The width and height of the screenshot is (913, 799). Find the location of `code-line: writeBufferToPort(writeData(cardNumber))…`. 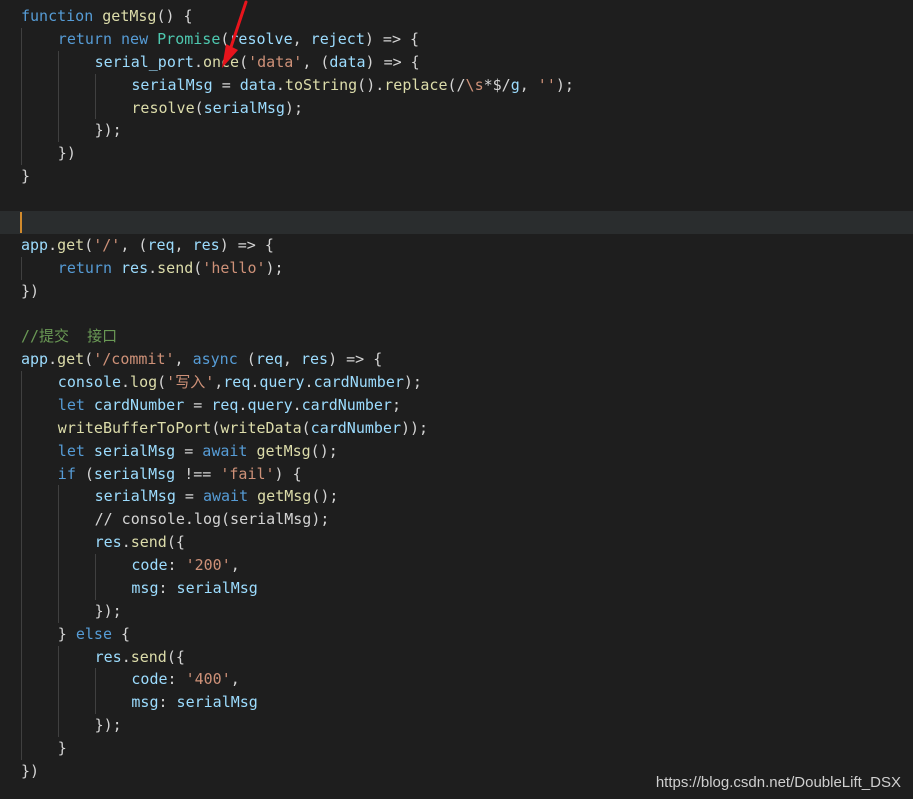

code-line: writeBufferToPort(writeData(cardNumber))… is located at coordinates (456, 428).